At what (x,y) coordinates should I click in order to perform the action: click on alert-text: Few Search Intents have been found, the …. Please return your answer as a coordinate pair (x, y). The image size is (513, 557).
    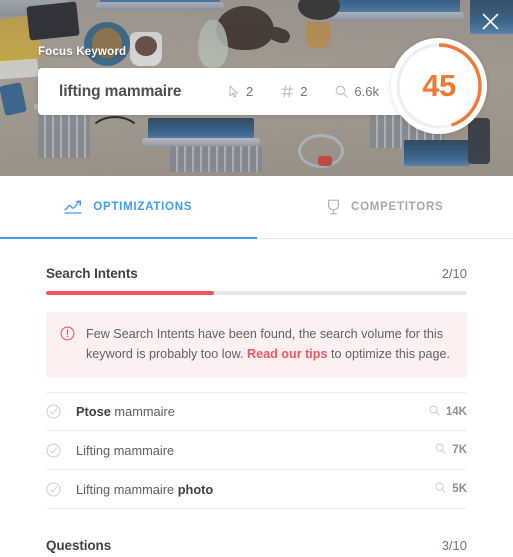
    Looking at the image, I should click on (268, 344).